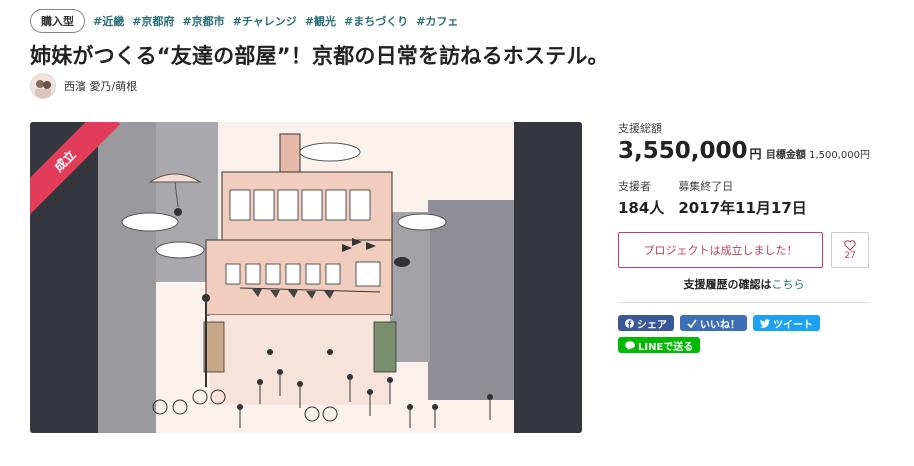 This screenshot has height=466, width=914. Describe the element at coordinates (692, 323) in the screenshot. I see `check-icon` at that location.